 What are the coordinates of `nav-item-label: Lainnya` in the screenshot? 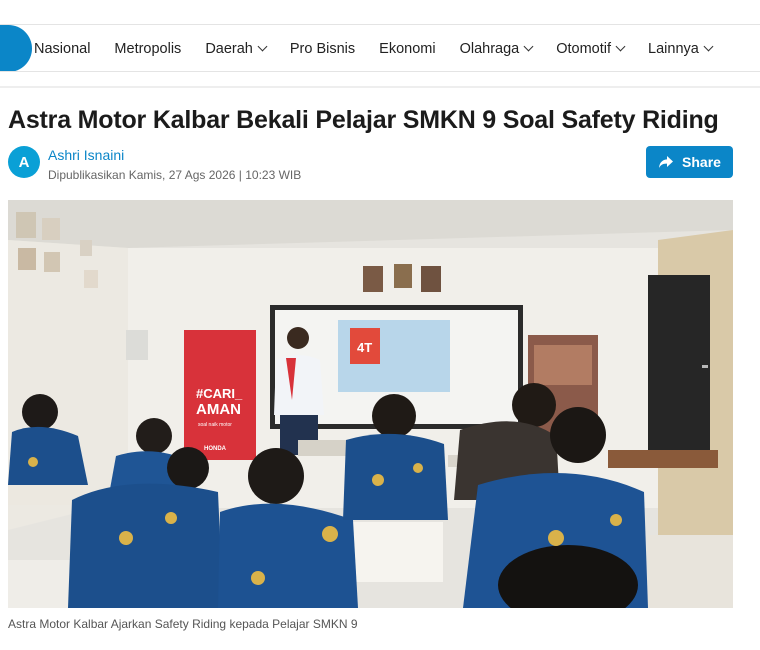 It's located at (673, 48).